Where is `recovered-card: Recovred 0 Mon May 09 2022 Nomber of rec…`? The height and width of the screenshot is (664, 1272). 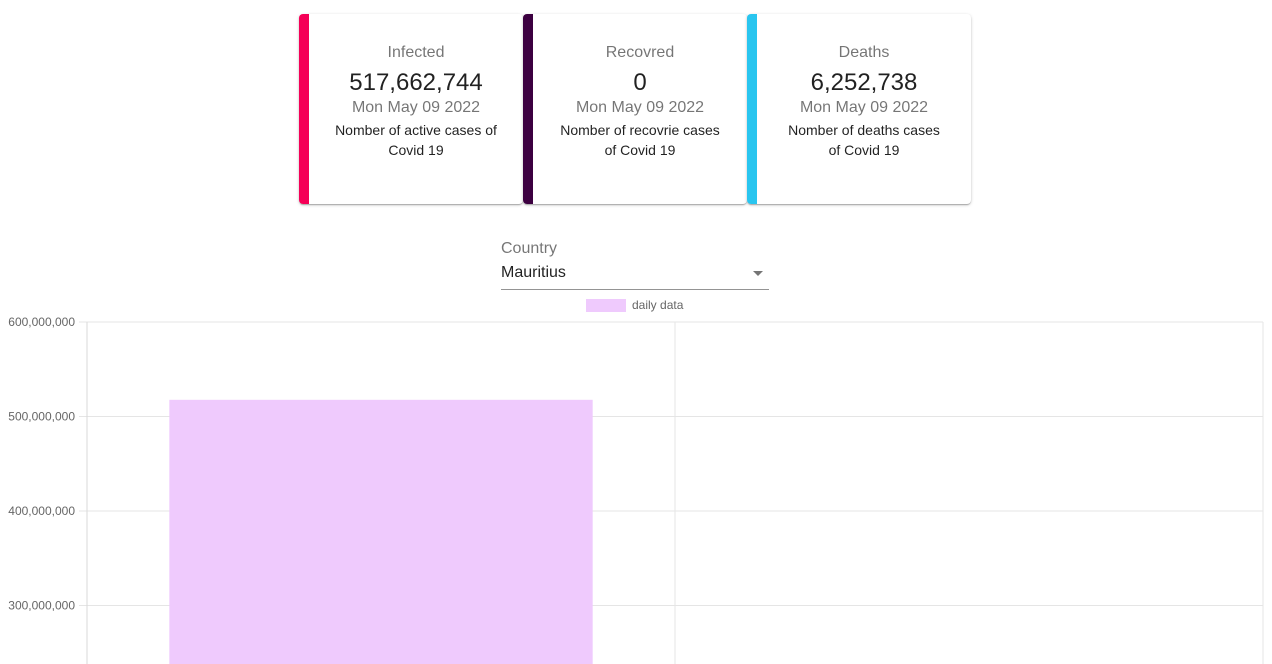
recovered-card: Recovred 0 Mon May 09 2022 Nomber of rec… is located at coordinates (635, 109).